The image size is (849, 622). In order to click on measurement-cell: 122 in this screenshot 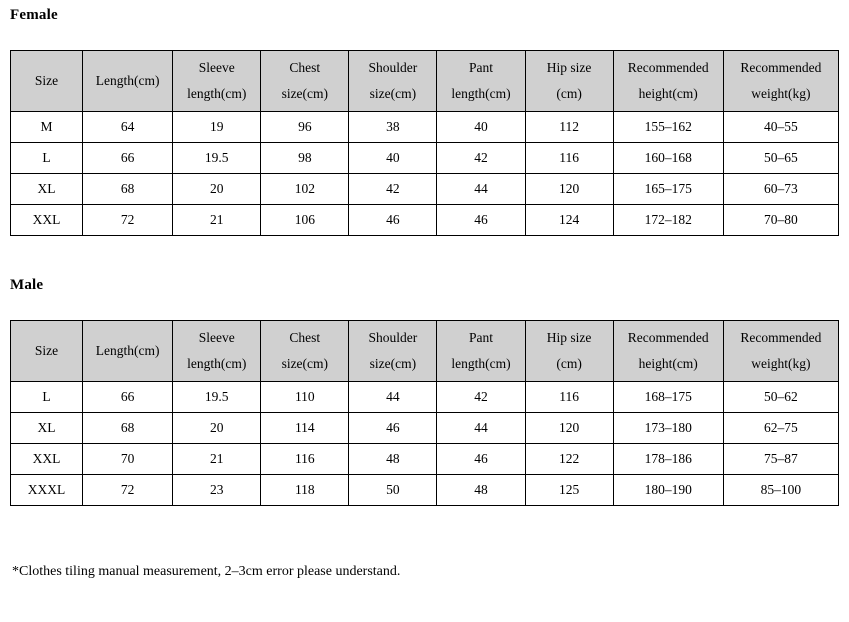, I will do `click(569, 459)`.